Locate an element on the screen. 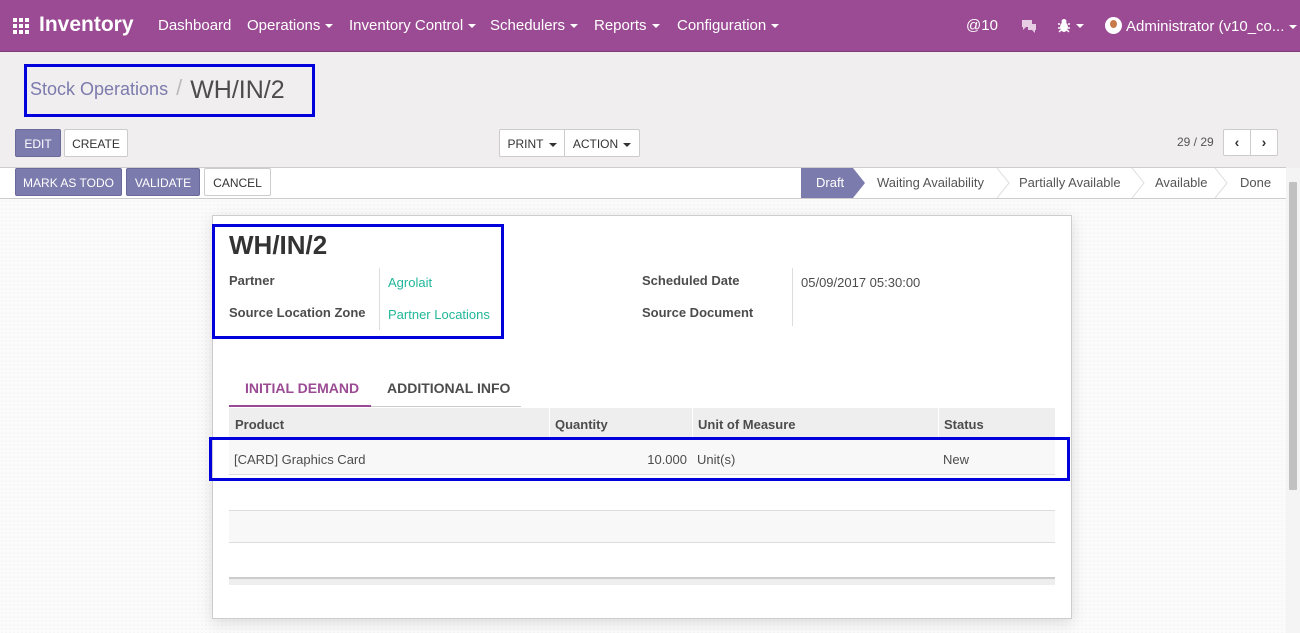  tab-initial-demand: INITIAL DEMAND is located at coordinates (302, 388).